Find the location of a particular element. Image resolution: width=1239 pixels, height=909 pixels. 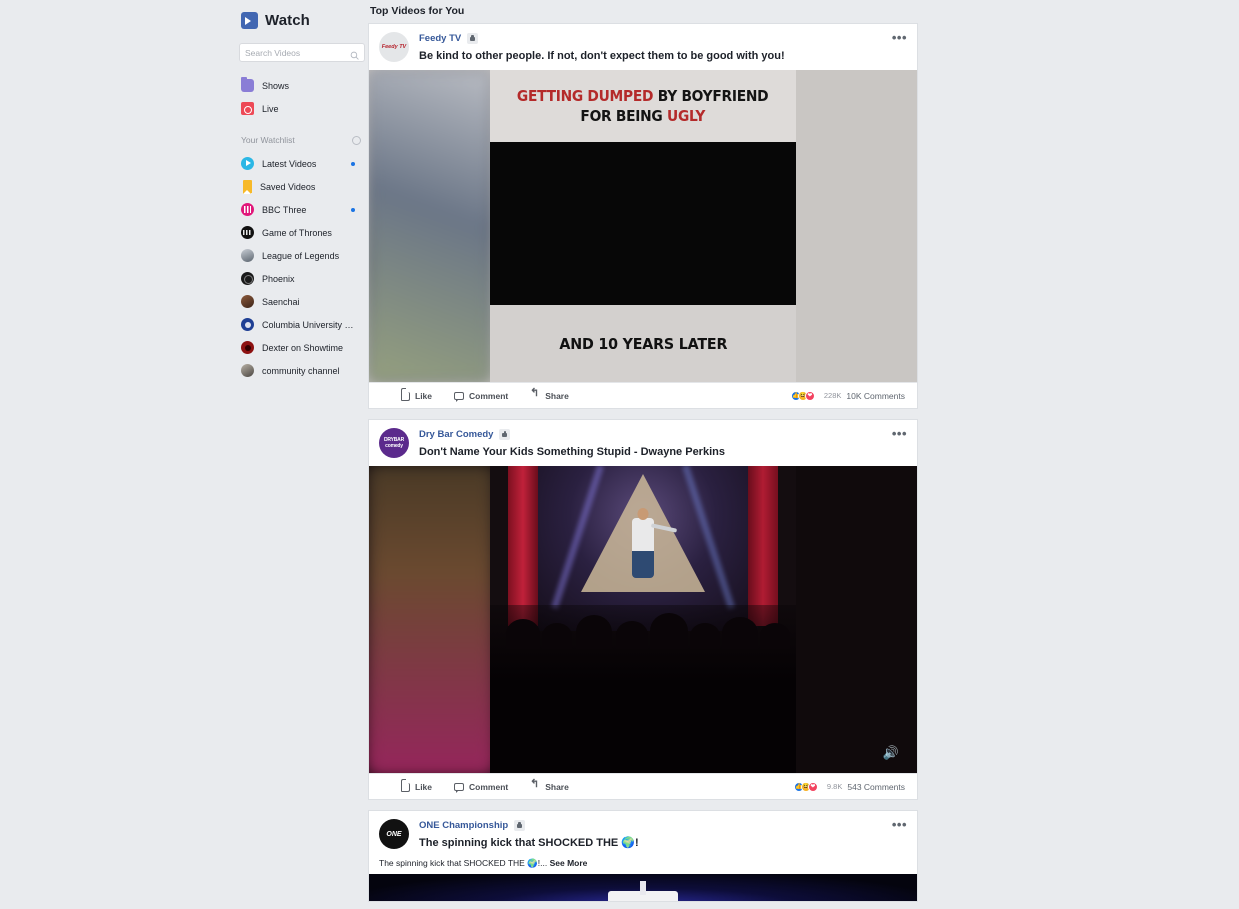

sidebar-item-latest-videos: Latest Videos is located at coordinates (302, 163).